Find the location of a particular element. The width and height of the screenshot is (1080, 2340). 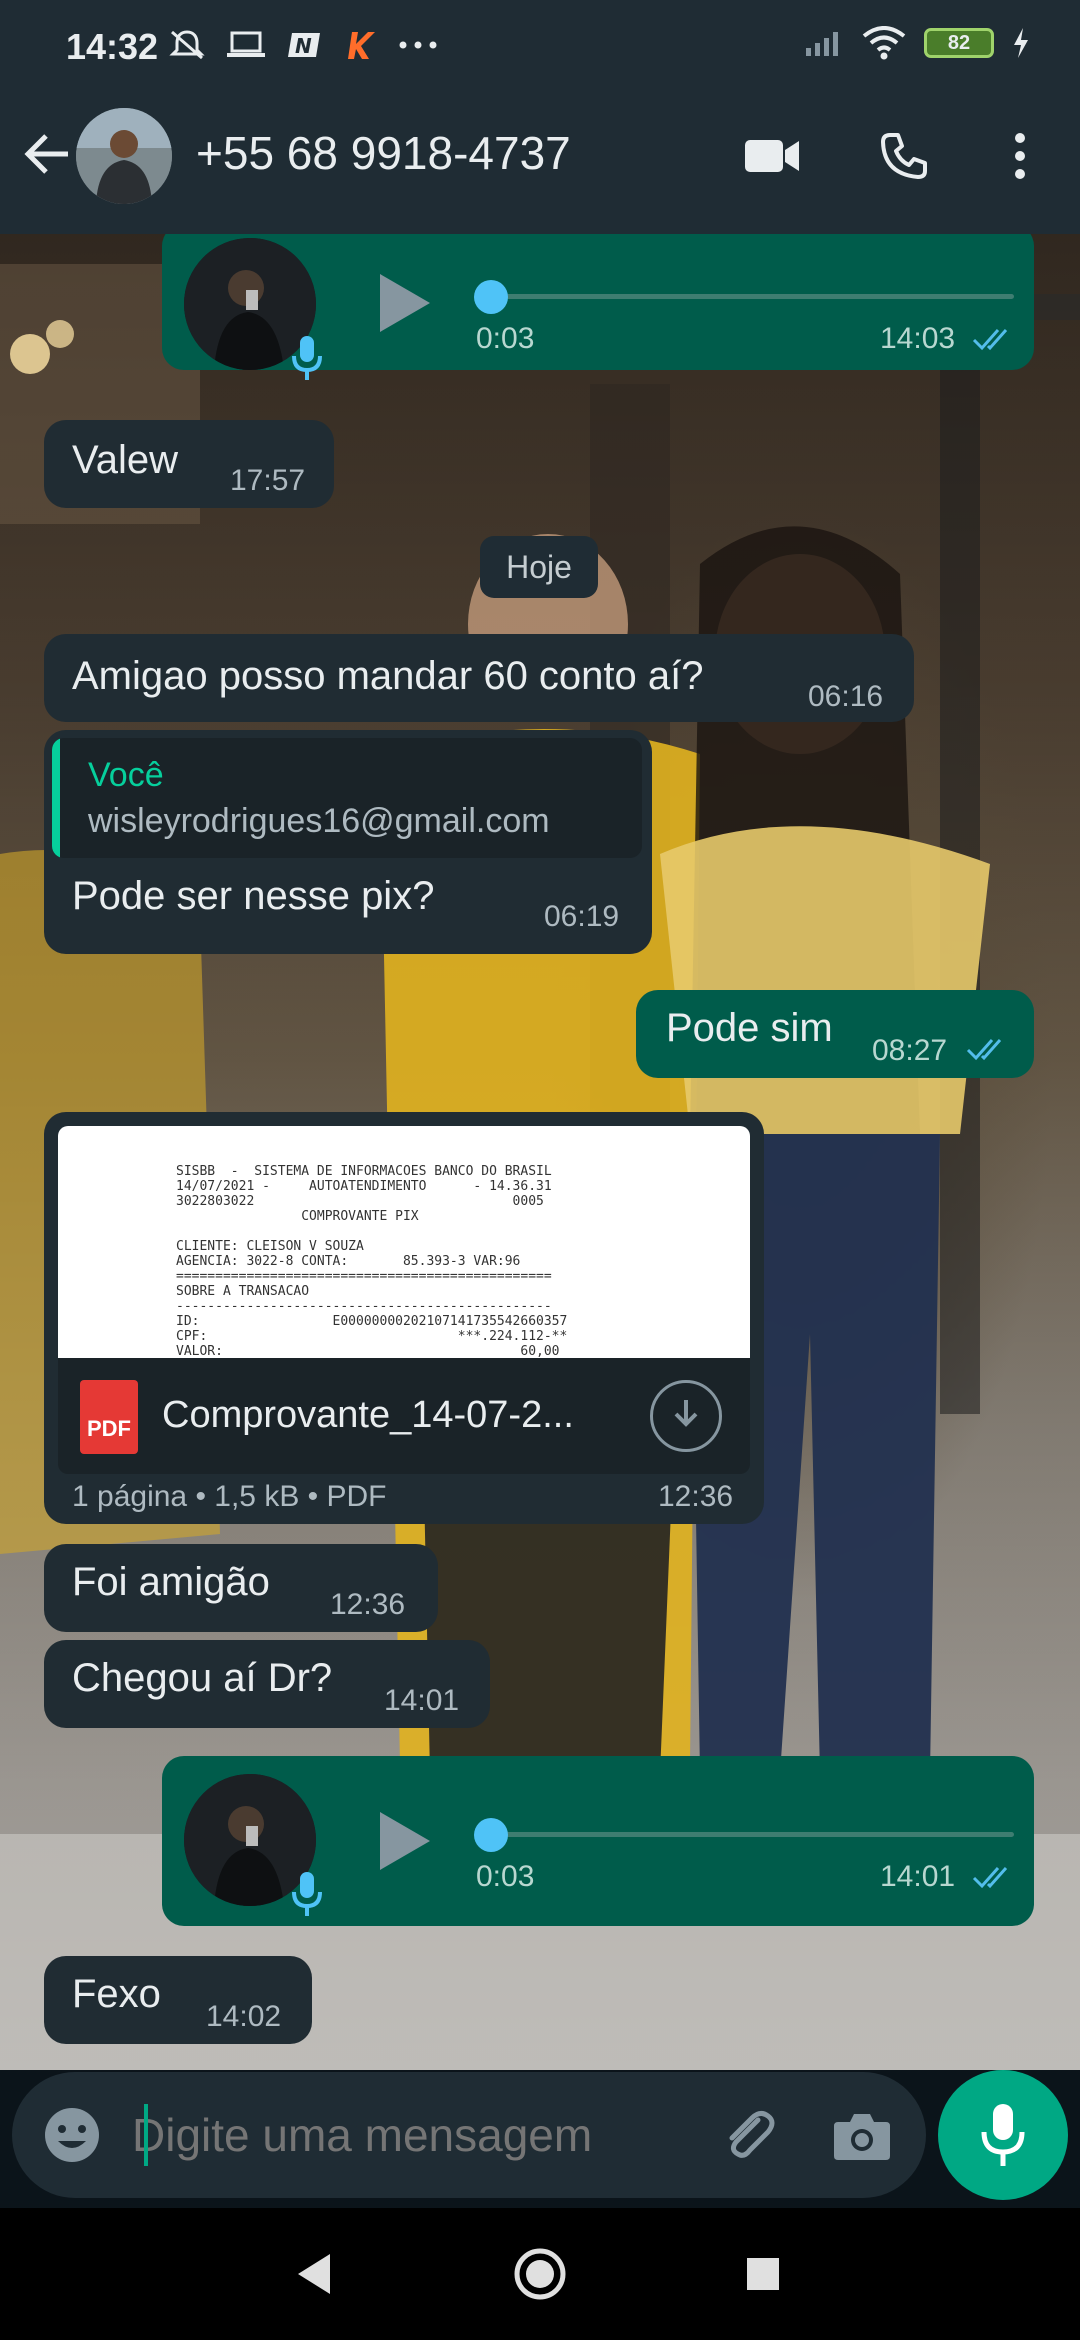

nav-home-button is located at coordinates (540, 2274).